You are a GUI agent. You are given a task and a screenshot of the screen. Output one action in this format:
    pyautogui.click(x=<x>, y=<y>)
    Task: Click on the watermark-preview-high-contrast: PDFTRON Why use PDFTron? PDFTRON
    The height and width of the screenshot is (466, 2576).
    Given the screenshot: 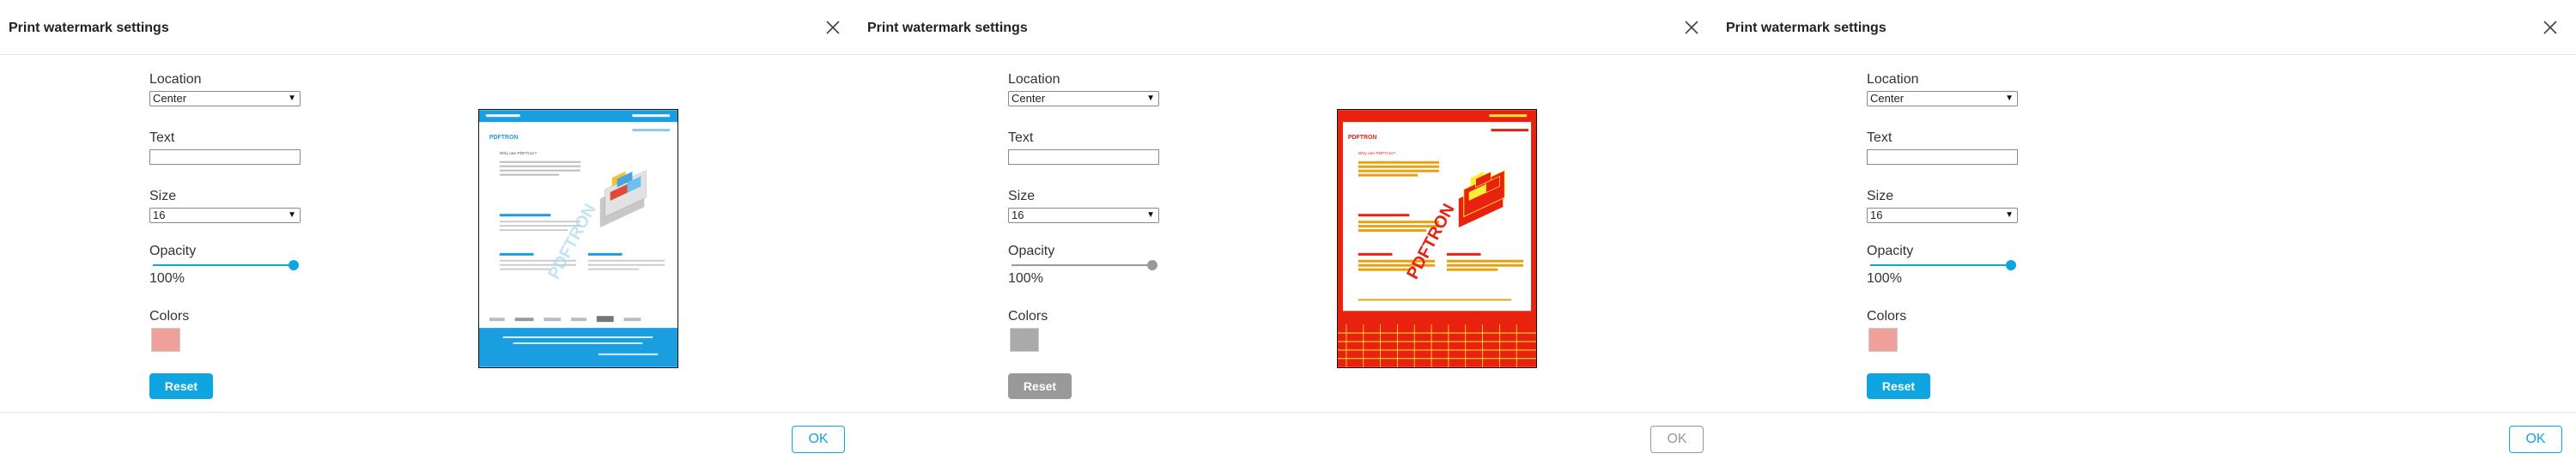 What is the action you would take?
    pyautogui.click(x=1437, y=238)
    